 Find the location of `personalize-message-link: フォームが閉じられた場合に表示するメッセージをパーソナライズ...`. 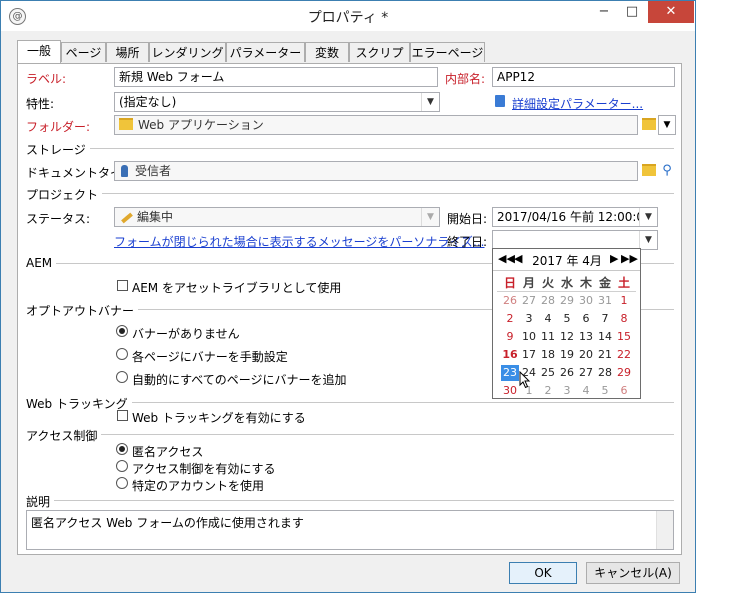

personalize-message-link: フォームが閉じられた場合に表示するメッセージをパーソナライズ... is located at coordinates (299, 241).